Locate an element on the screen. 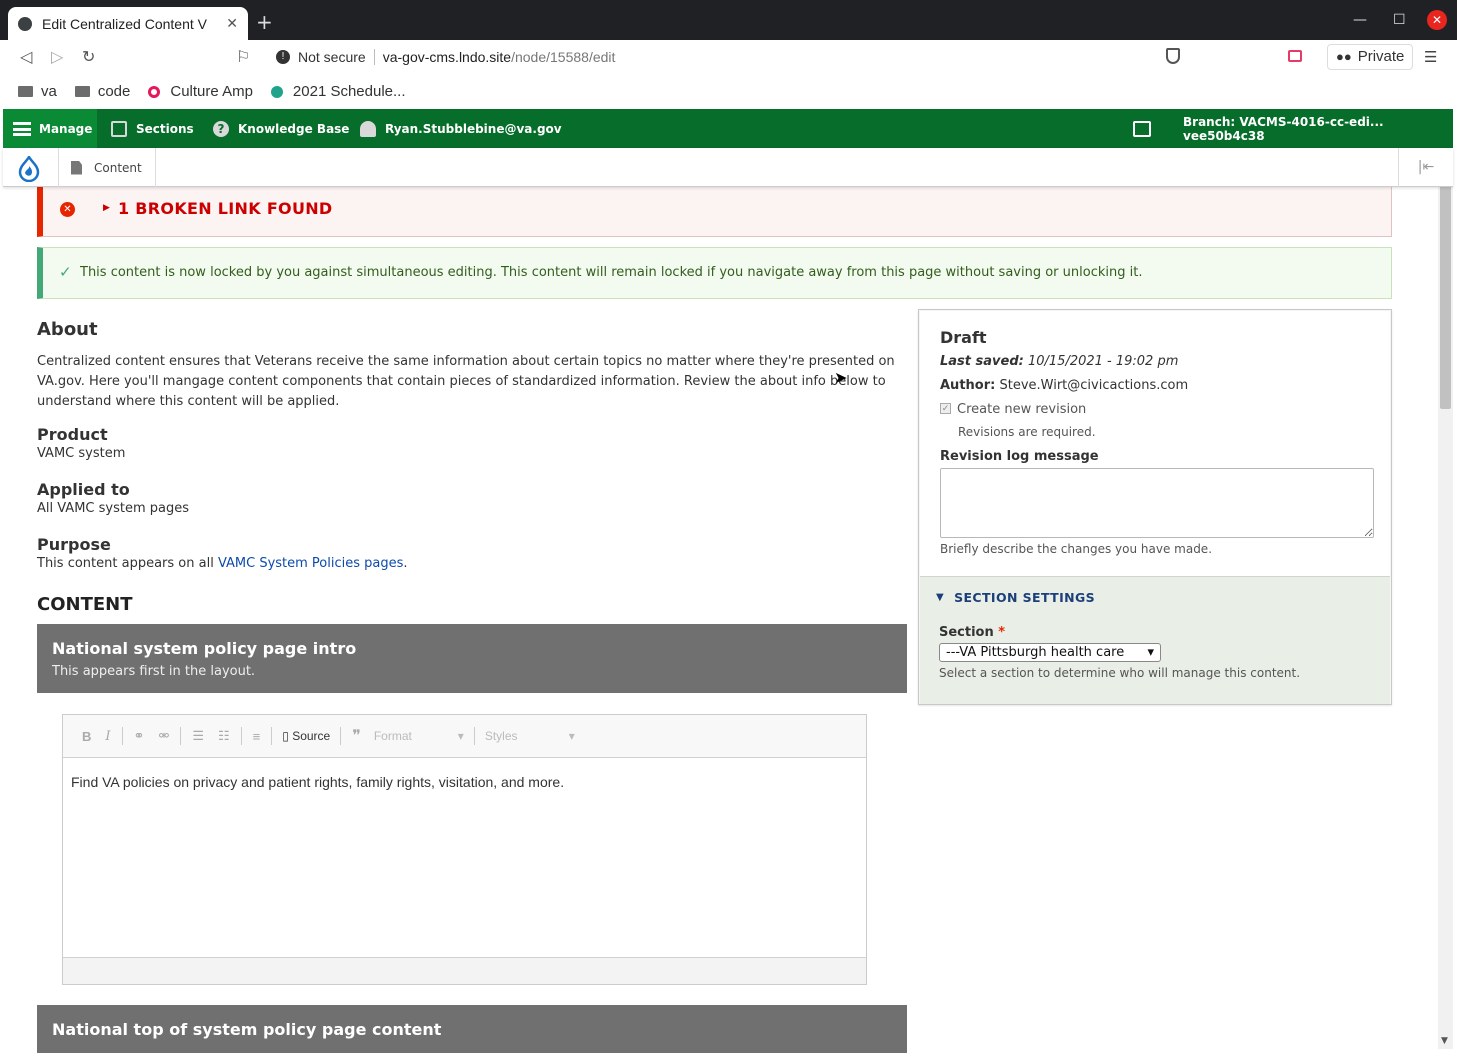  create-revision-checkbox: ✓ is located at coordinates (945, 408).